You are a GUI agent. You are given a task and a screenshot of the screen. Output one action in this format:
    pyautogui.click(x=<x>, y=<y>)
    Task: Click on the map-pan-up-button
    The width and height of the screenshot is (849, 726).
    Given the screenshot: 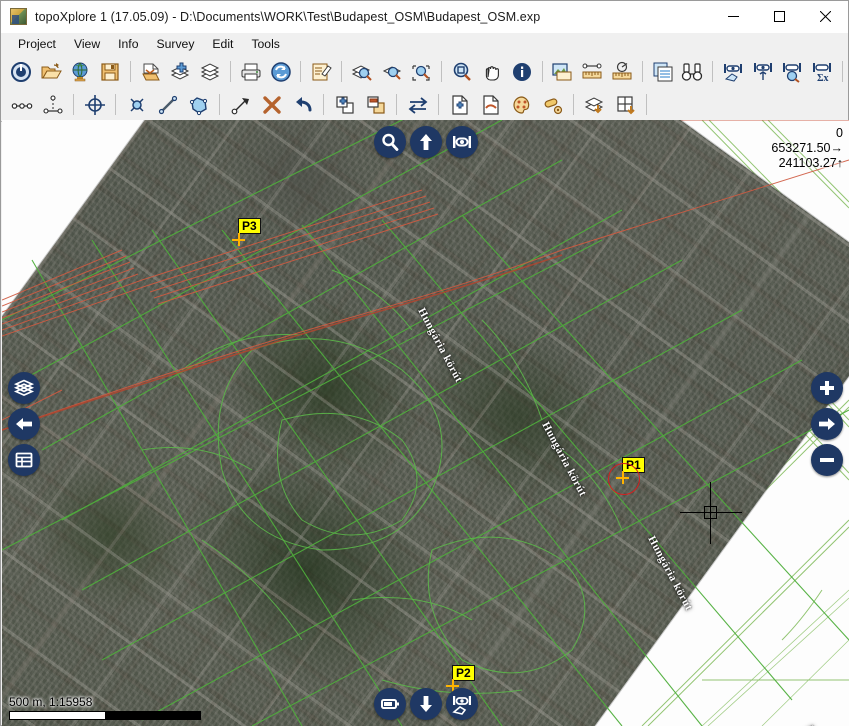 What is the action you would take?
    pyautogui.click(x=426, y=142)
    